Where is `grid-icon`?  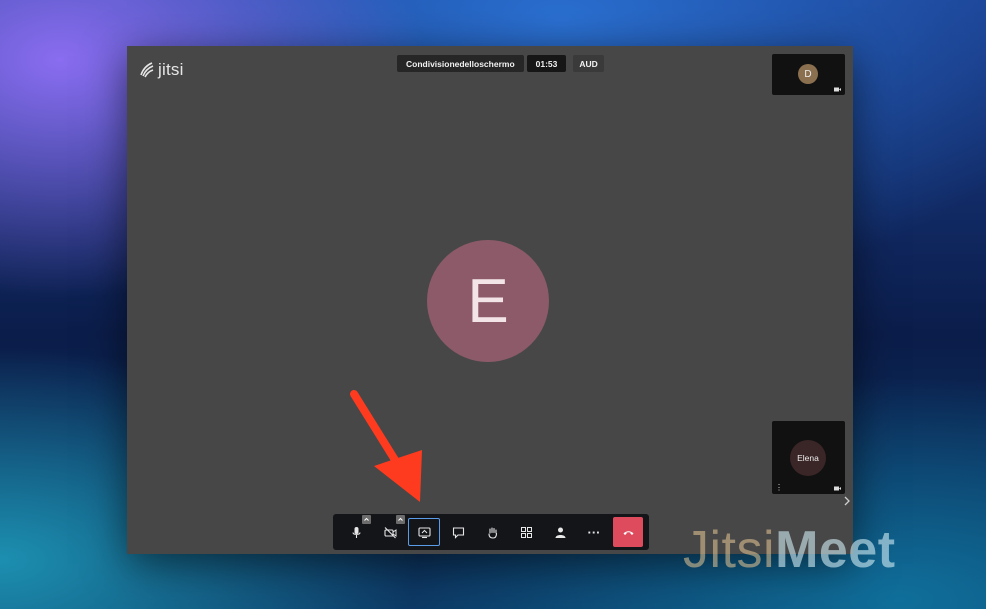
grid-icon is located at coordinates (526, 532).